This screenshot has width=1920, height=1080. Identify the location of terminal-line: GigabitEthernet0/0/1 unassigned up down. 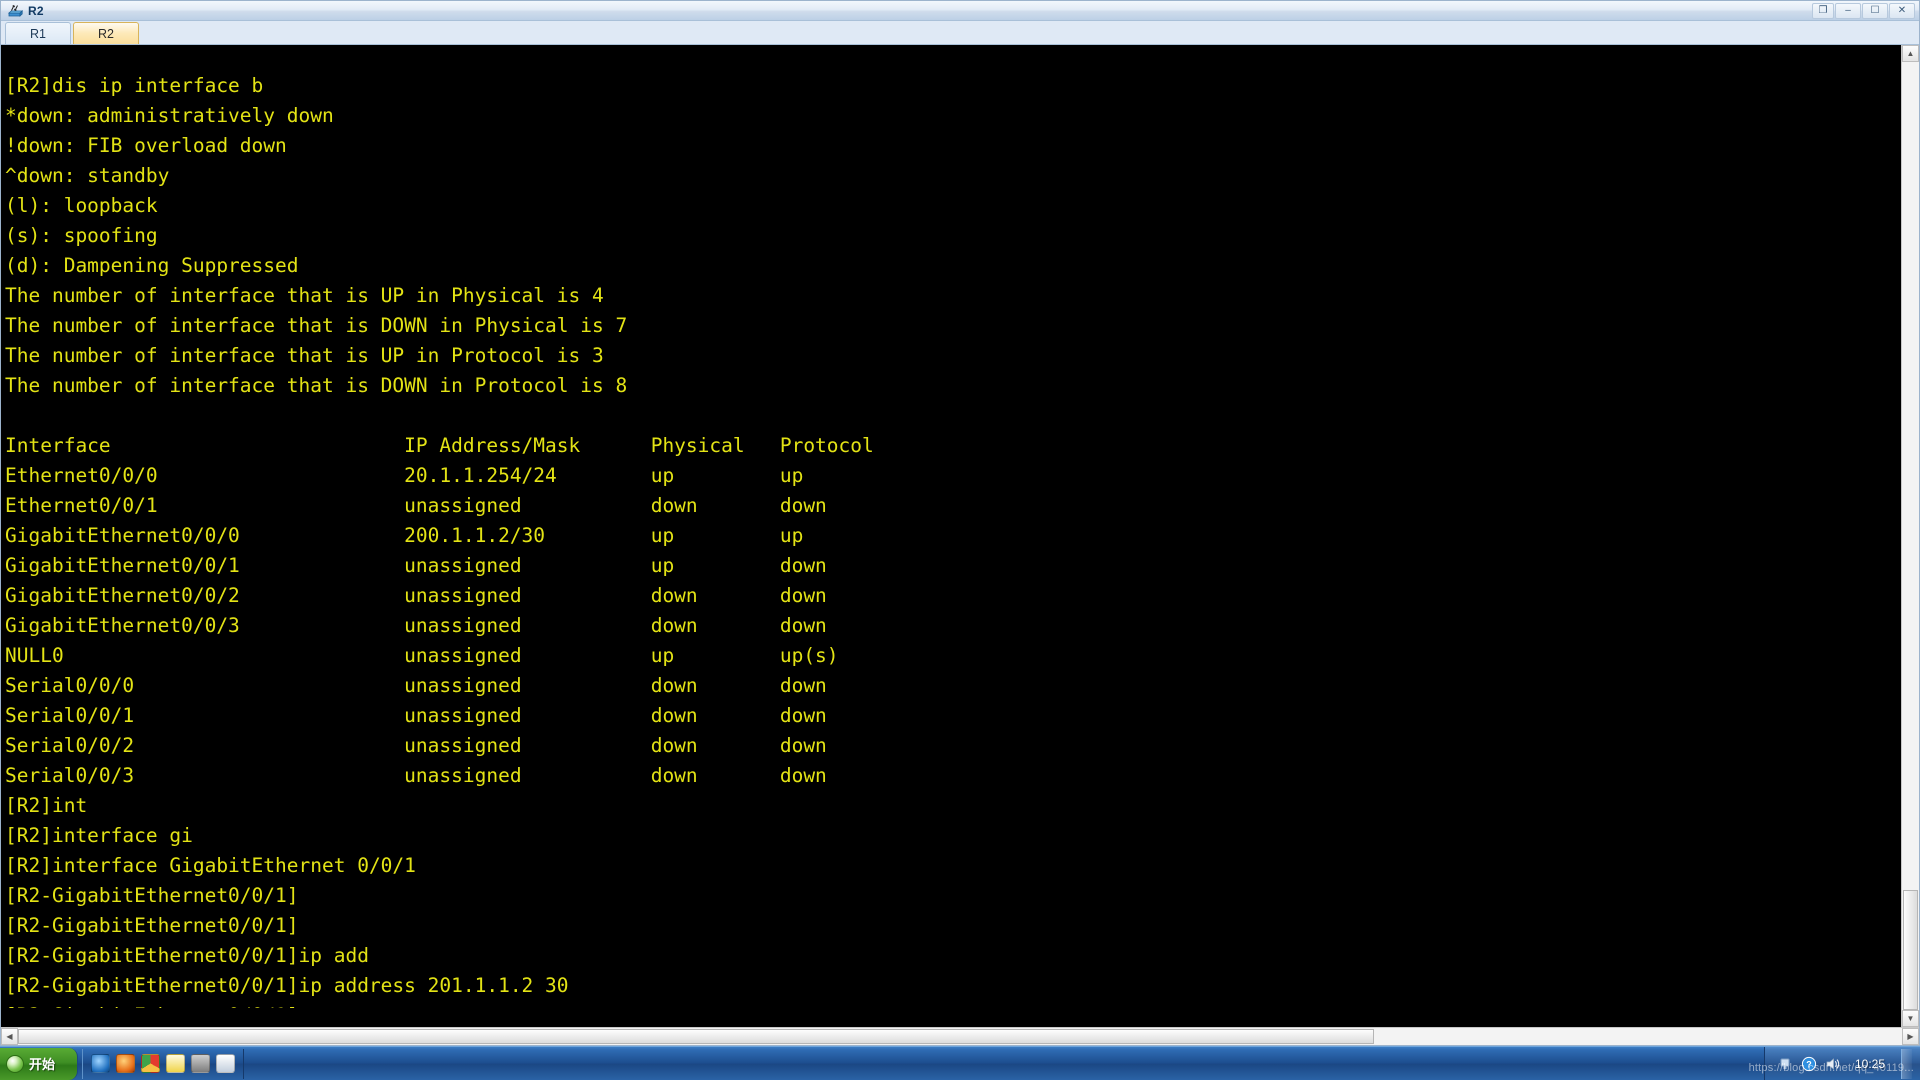
(416, 565).